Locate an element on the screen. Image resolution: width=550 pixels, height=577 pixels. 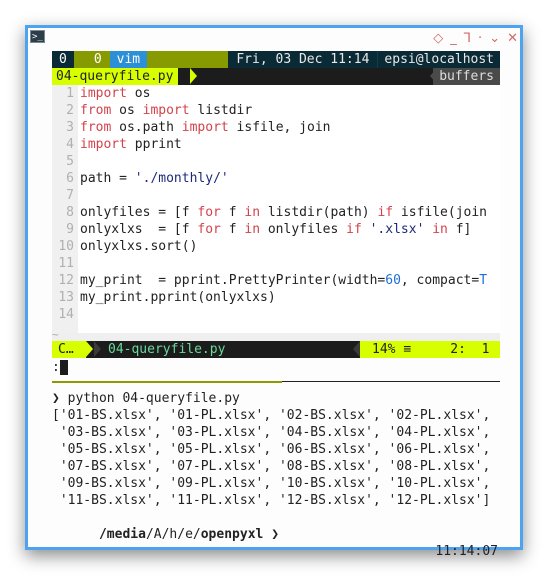
code-token: onlyfiles = [f is located at coordinates (139, 212).